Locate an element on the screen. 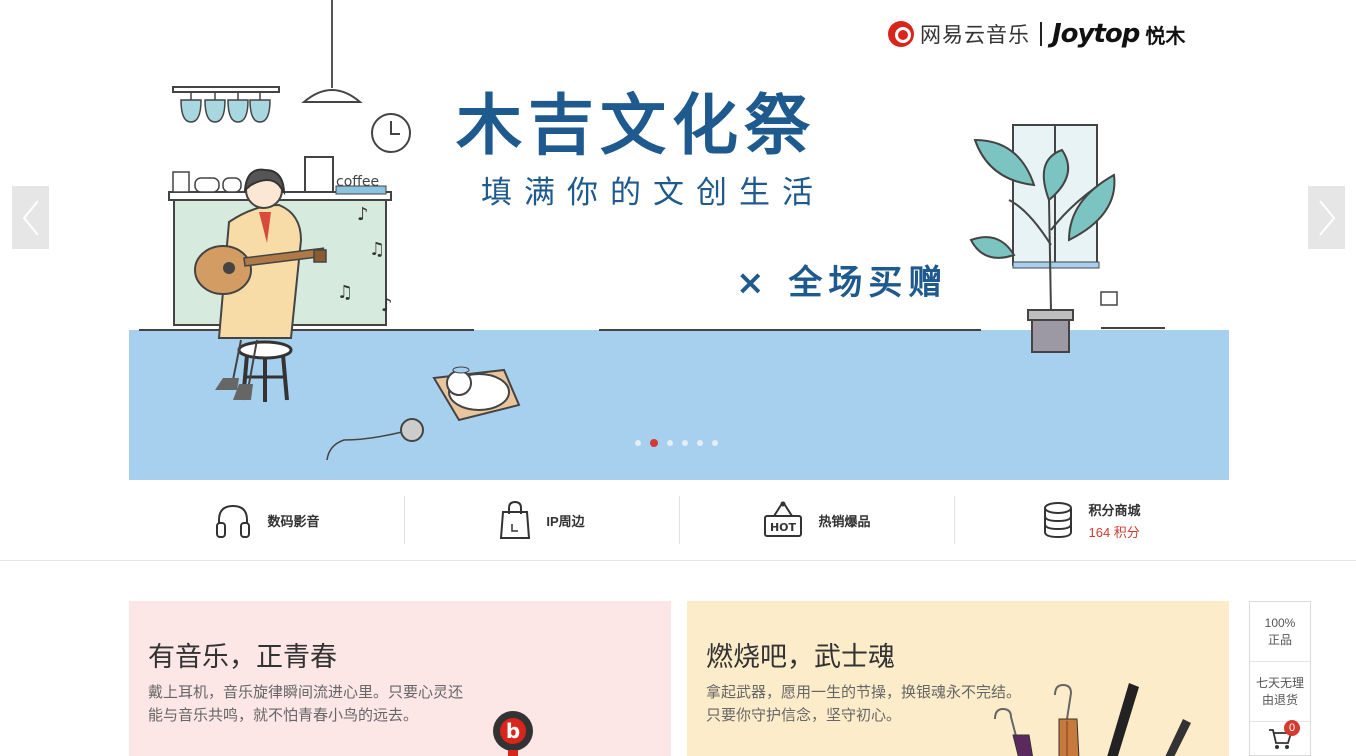 The height and width of the screenshot is (756, 1356). headphones-icon is located at coordinates (233, 521).